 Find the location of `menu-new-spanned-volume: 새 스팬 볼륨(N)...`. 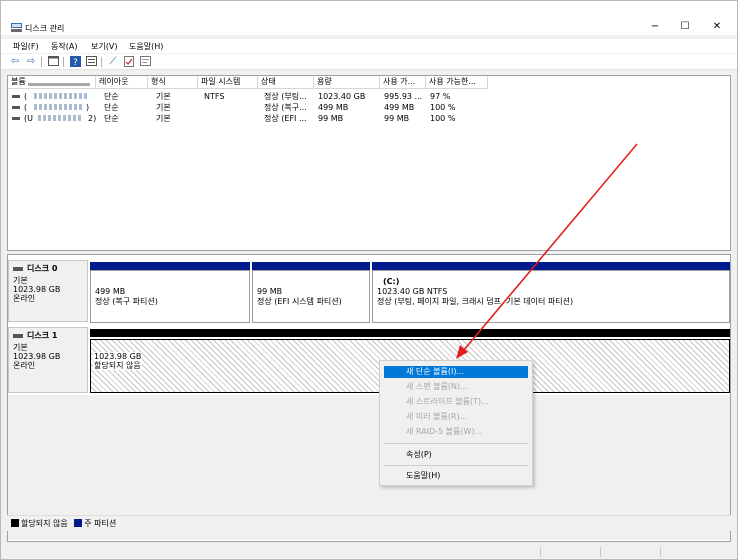

menu-new-spanned-volume: 새 스팬 볼륨(N)... is located at coordinates (456, 387).